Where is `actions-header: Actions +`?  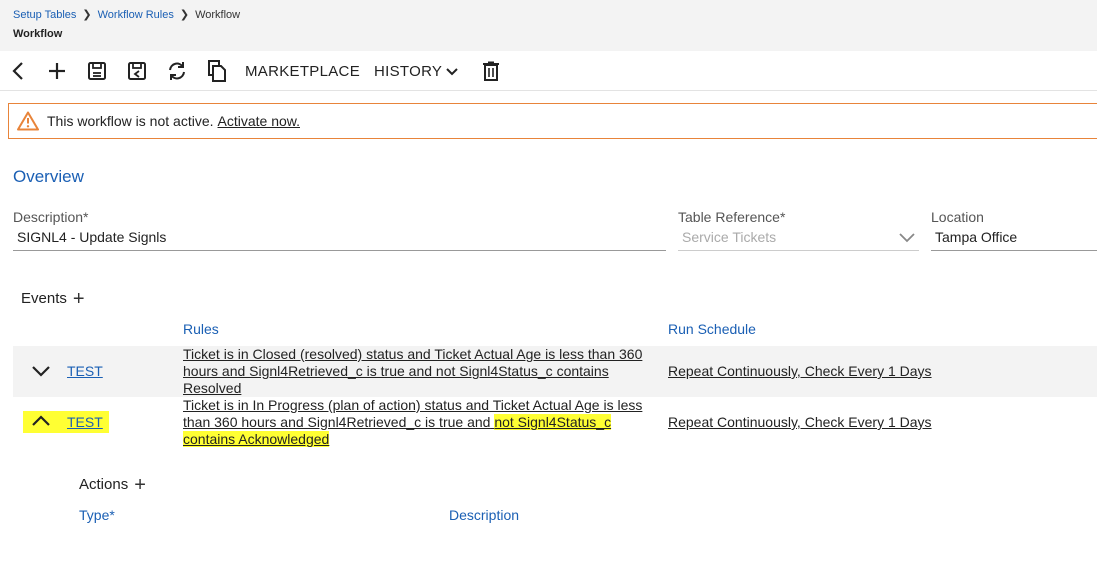
actions-header: Actions + is located at coordinates (112, 485).